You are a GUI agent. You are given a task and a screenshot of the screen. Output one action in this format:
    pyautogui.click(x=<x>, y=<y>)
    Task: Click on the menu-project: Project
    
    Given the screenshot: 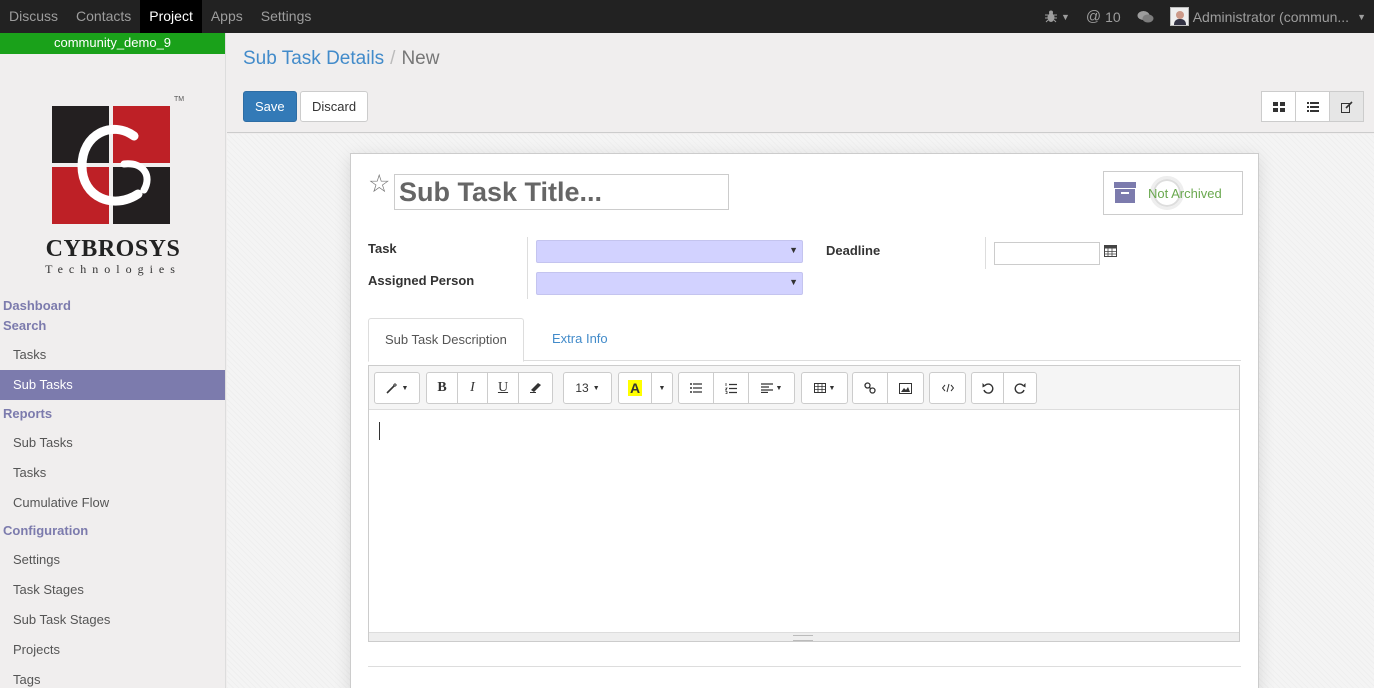 What is the action you would take?
    pyautogui.click(x=171, y=16)
    